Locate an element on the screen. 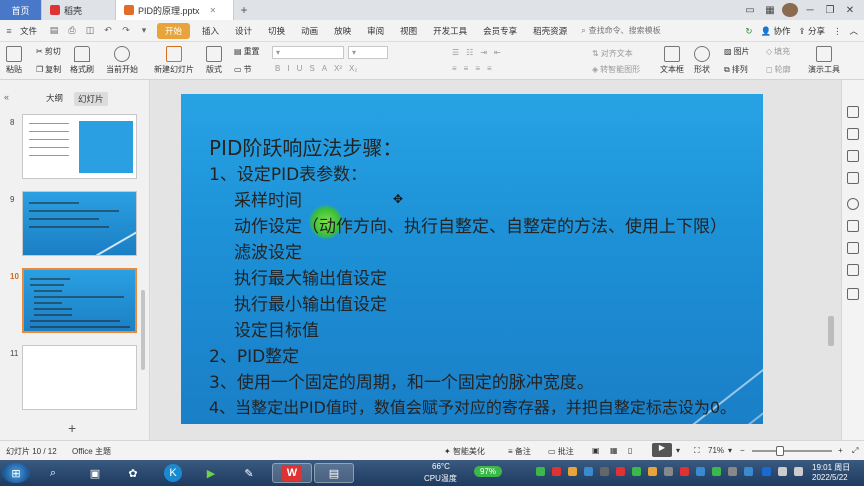 The height and width of the screenshot is (486, 864). outline-button: ◻ 轮廓 is located at coordinates (778, 69).